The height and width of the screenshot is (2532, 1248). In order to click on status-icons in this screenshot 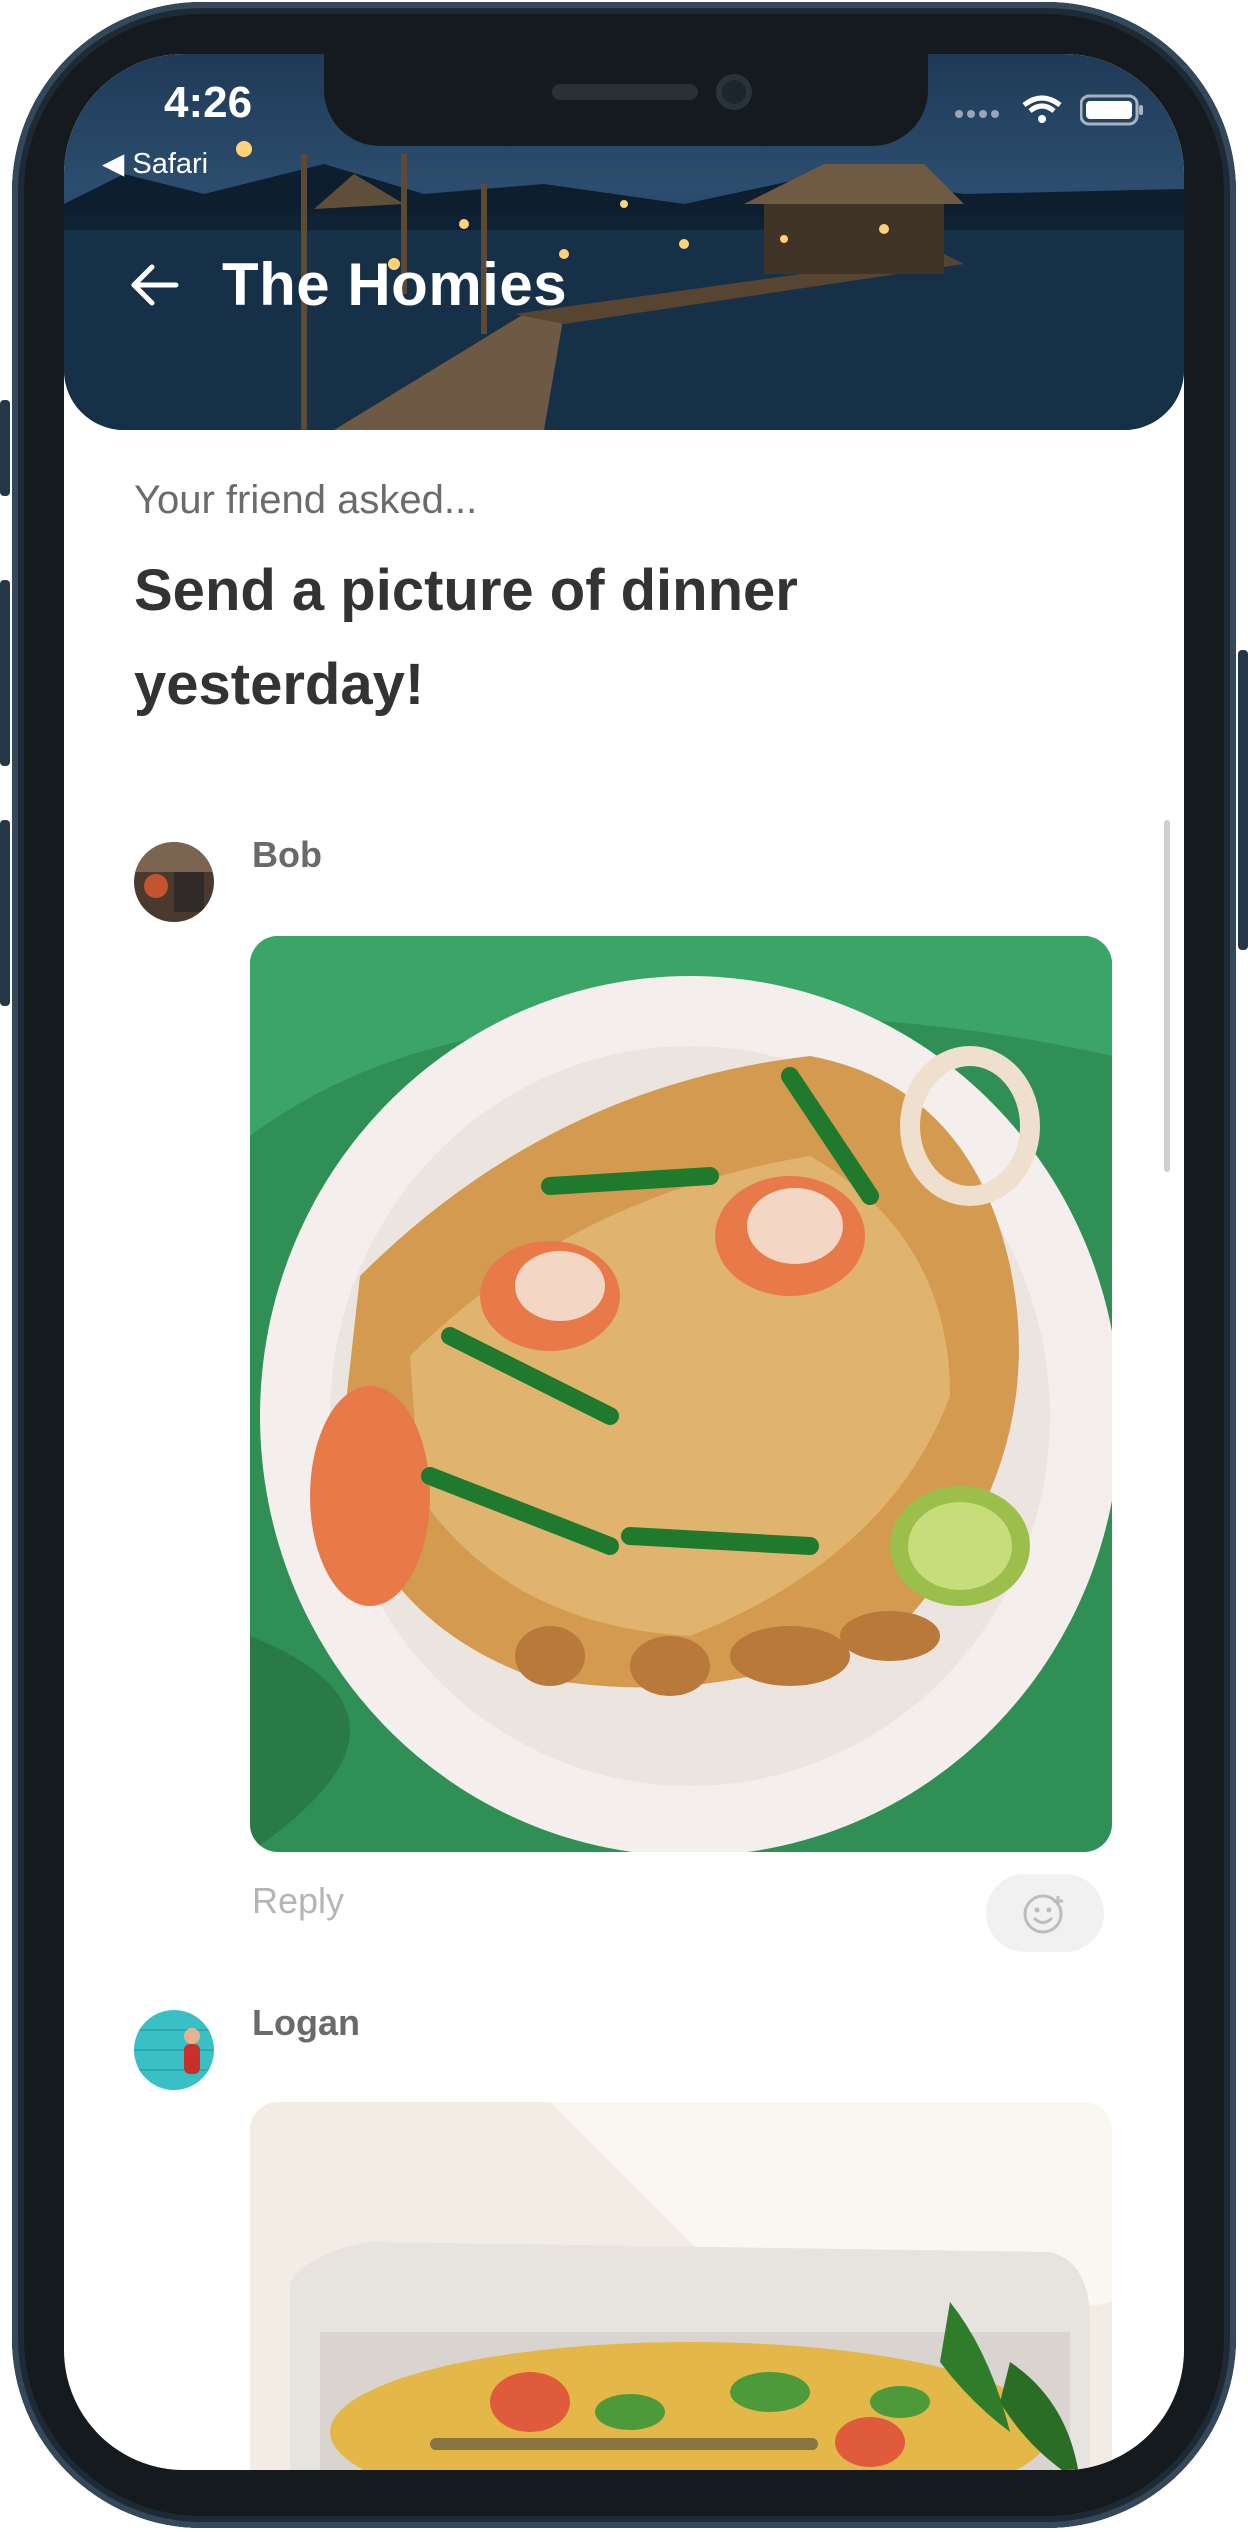, I will do `click(1049, 110)`.